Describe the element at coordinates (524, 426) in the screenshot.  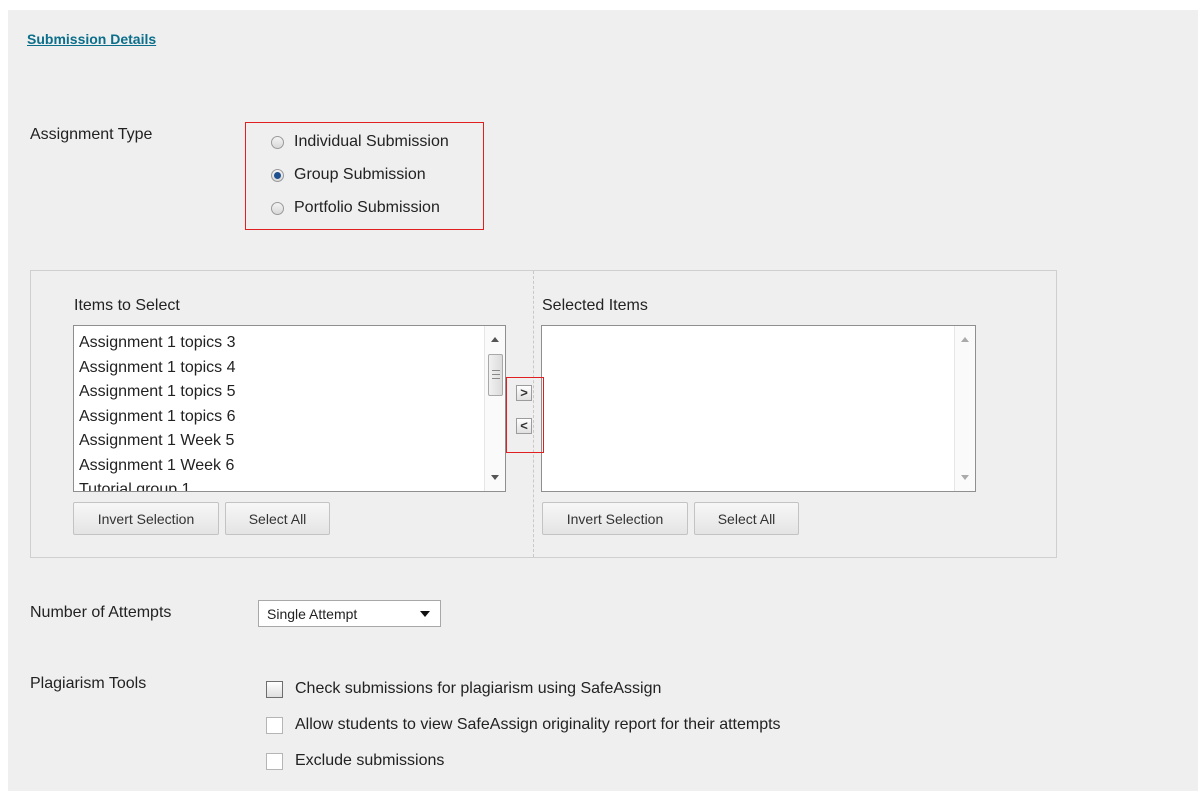
I see `move-left-button: <` at that location.